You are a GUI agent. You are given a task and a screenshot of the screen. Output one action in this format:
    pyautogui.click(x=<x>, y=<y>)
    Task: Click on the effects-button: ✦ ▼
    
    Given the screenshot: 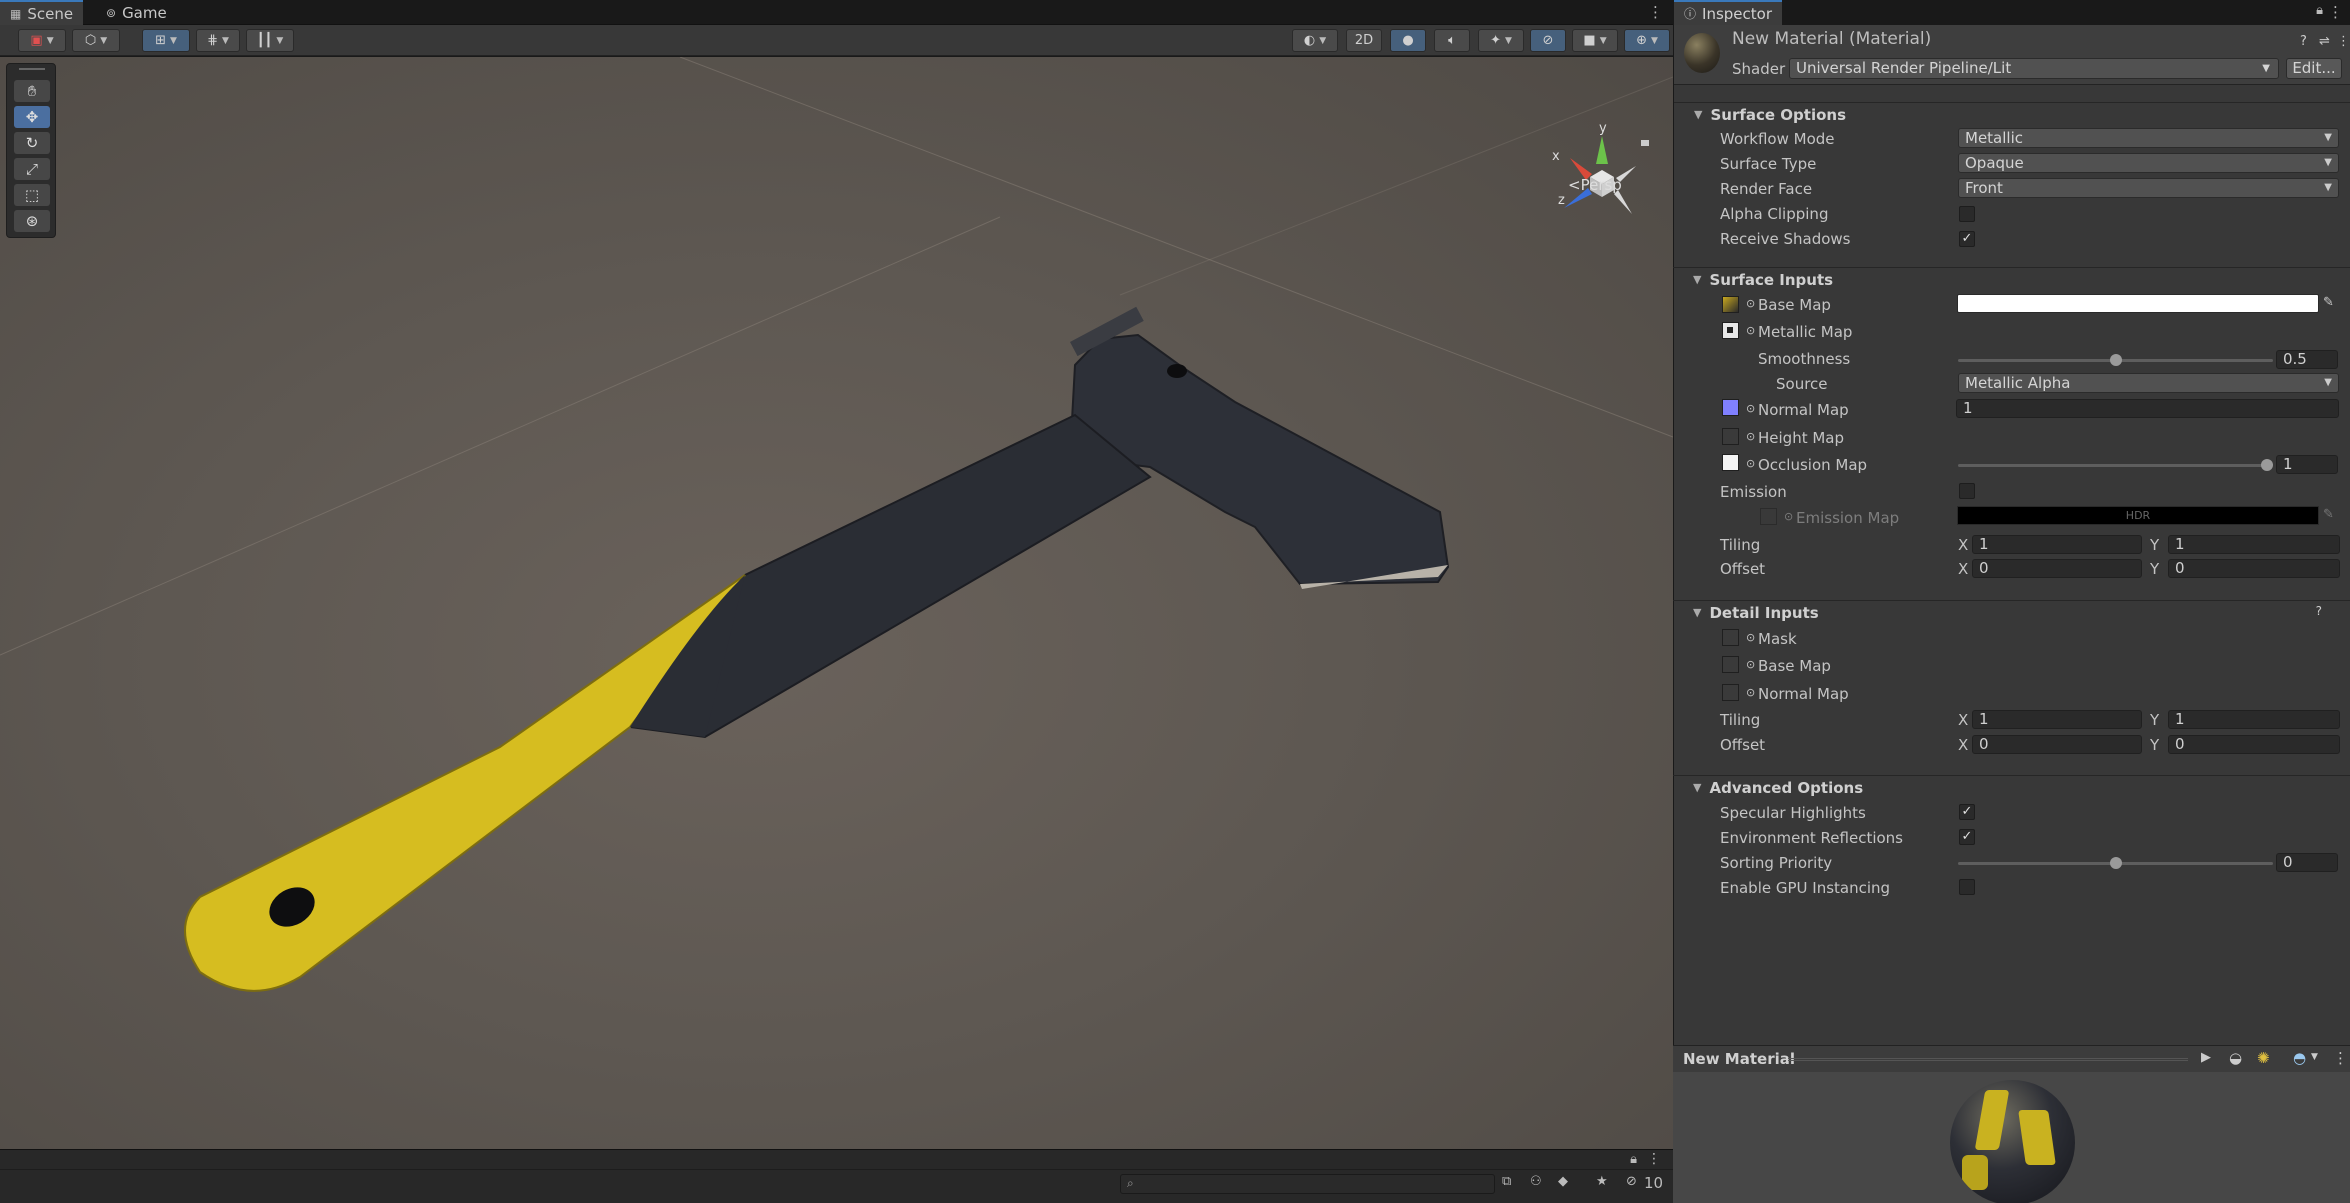 What is the action you would take?
    pyautogui.click(x=1501, y=40)
    